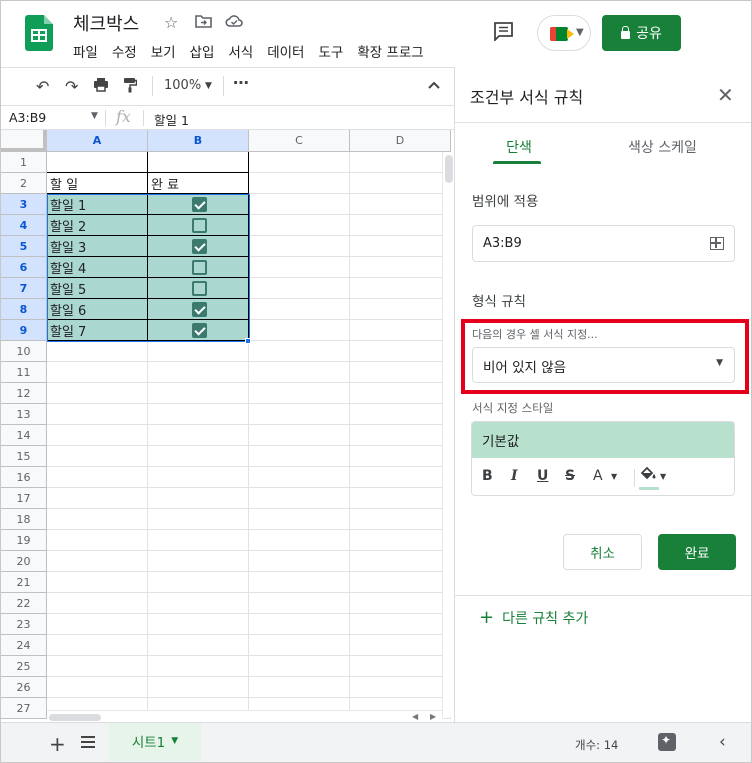 The width and height of the screenshot is (752, 763). What do you see at coordinates (101, 86) in the screenshot?
I see `print-icon` at bounding box center [101, 86].